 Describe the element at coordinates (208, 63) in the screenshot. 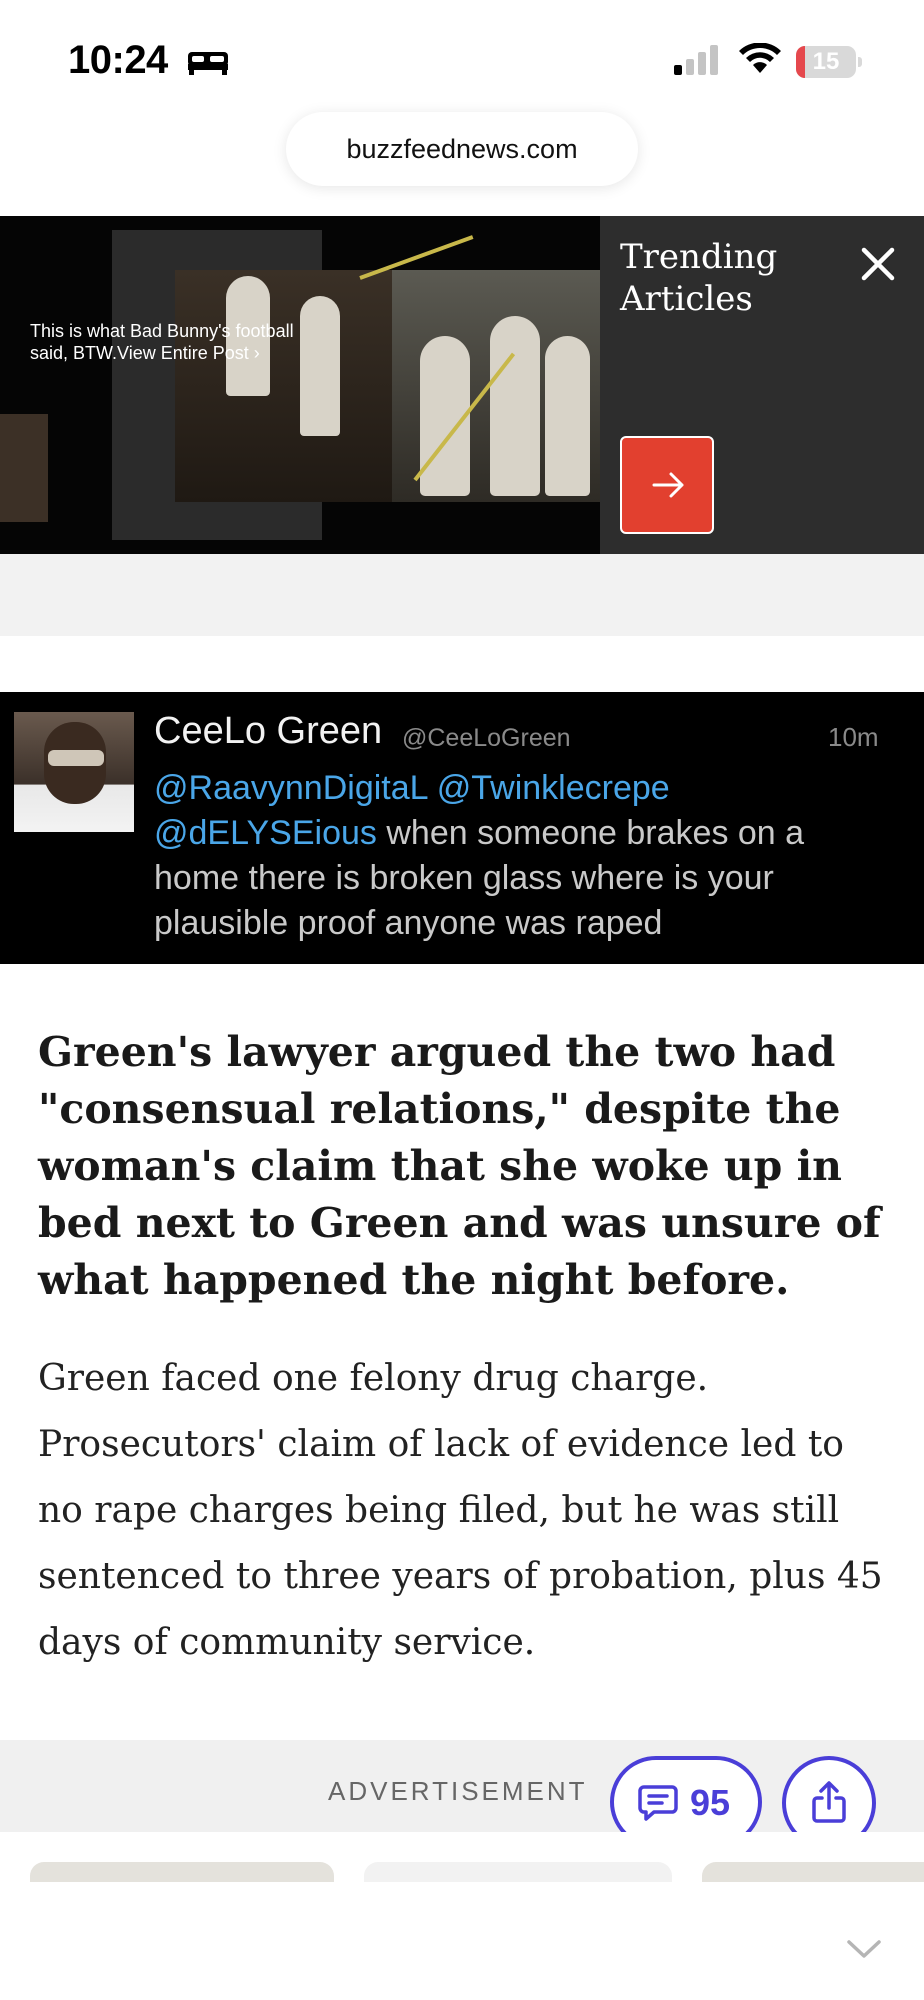

I see `bed-icon` at that location.